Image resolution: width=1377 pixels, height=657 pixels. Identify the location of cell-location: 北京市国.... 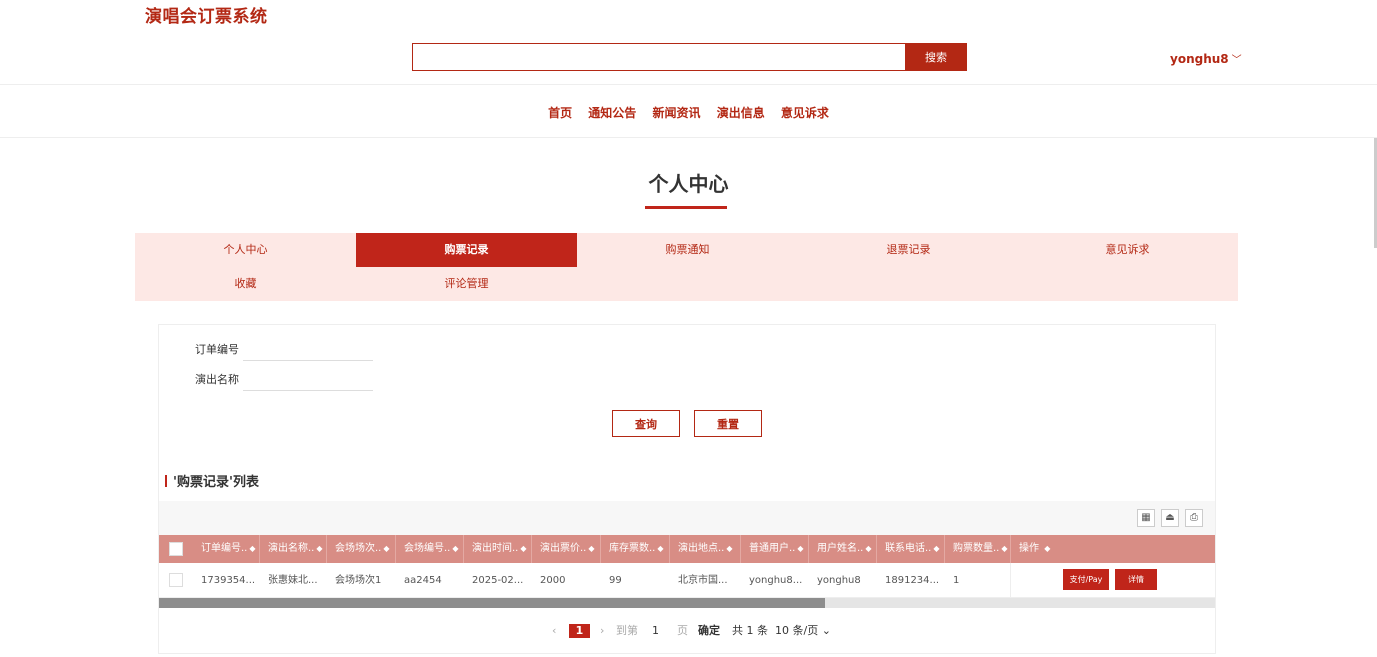
(703, 580).